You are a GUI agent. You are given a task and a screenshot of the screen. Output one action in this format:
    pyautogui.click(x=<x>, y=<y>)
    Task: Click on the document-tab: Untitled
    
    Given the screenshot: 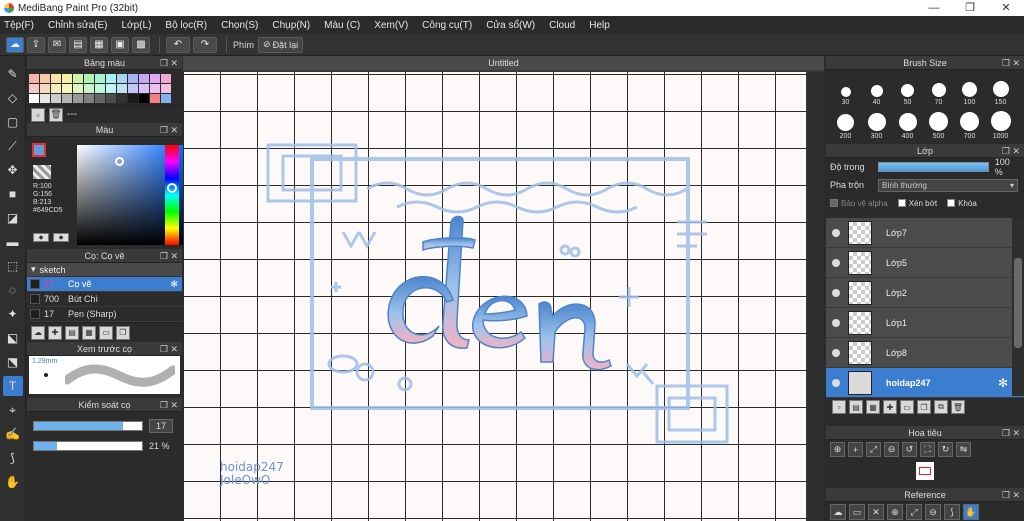 What is the action you would take?
    pyautogui.click(x=503, y=63)
    